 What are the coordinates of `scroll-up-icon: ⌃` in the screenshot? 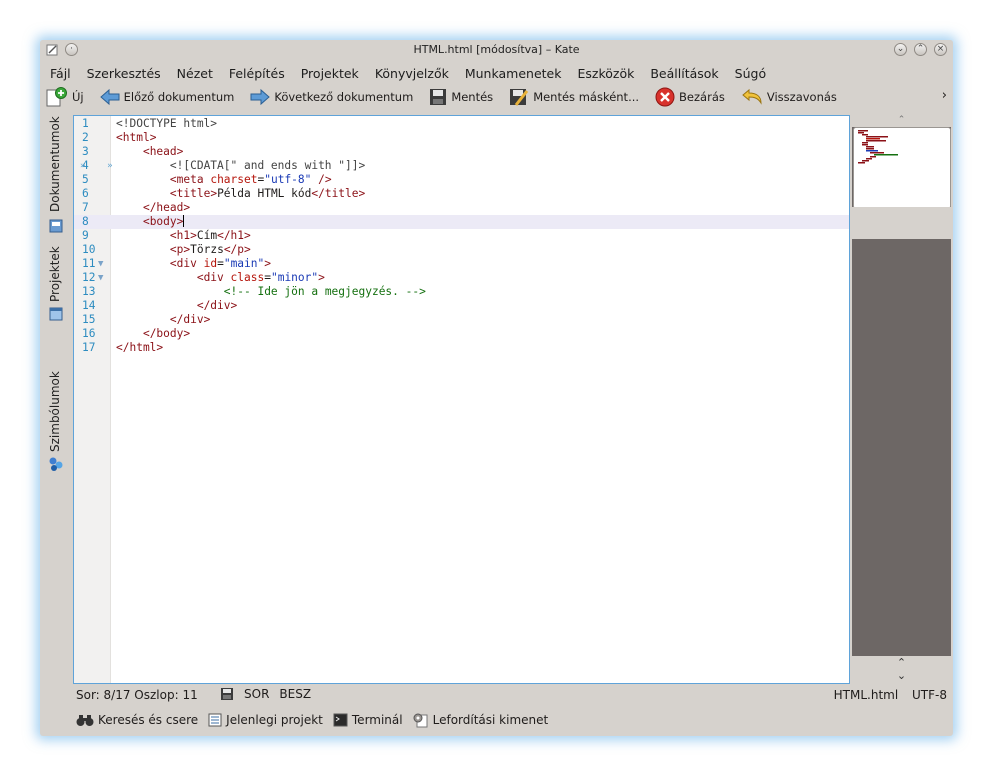 It's located at (901, 121).